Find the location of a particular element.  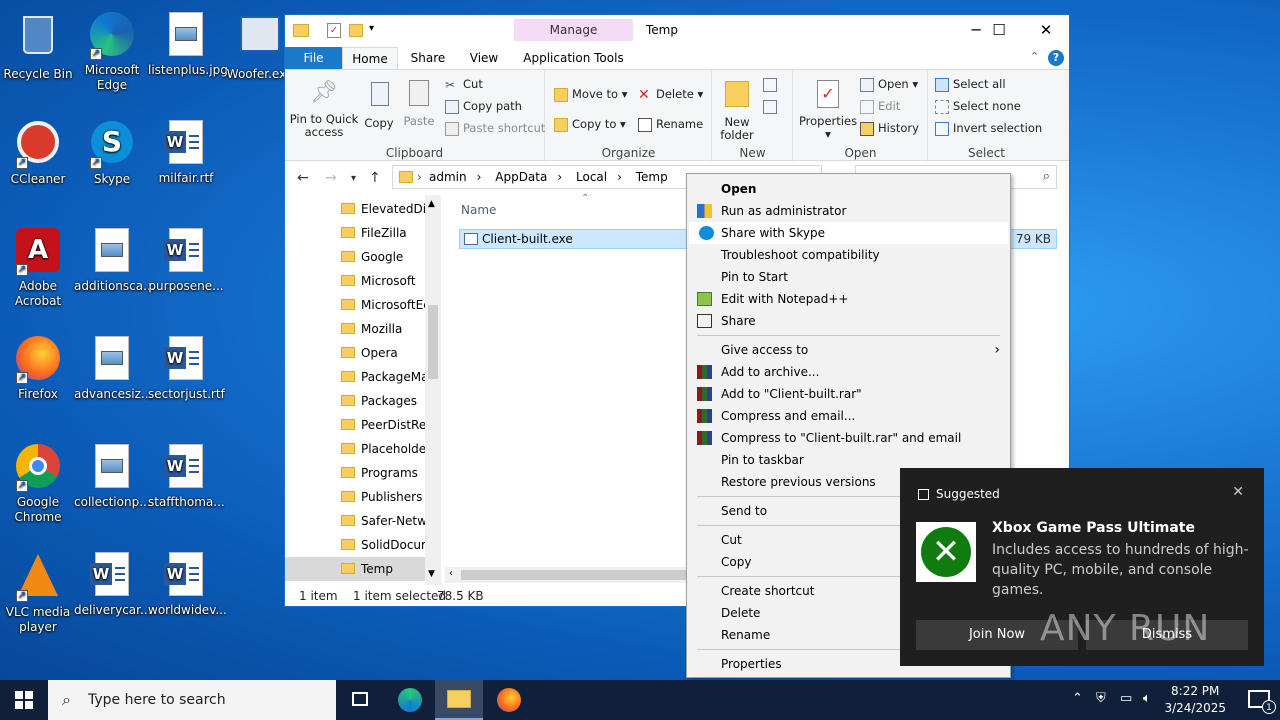

column-header-name: Name is located at coordinates (478, 210).